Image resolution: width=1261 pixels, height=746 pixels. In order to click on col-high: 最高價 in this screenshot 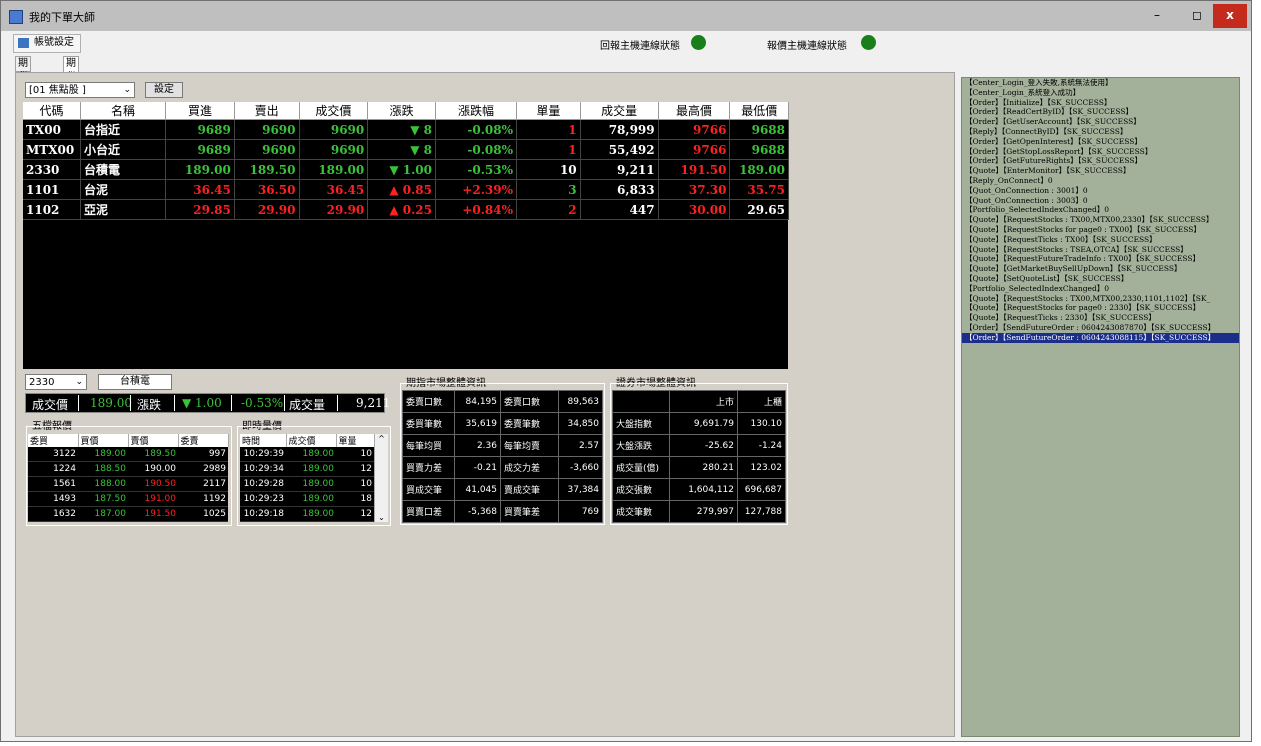, I will do `click(694, 111)`.